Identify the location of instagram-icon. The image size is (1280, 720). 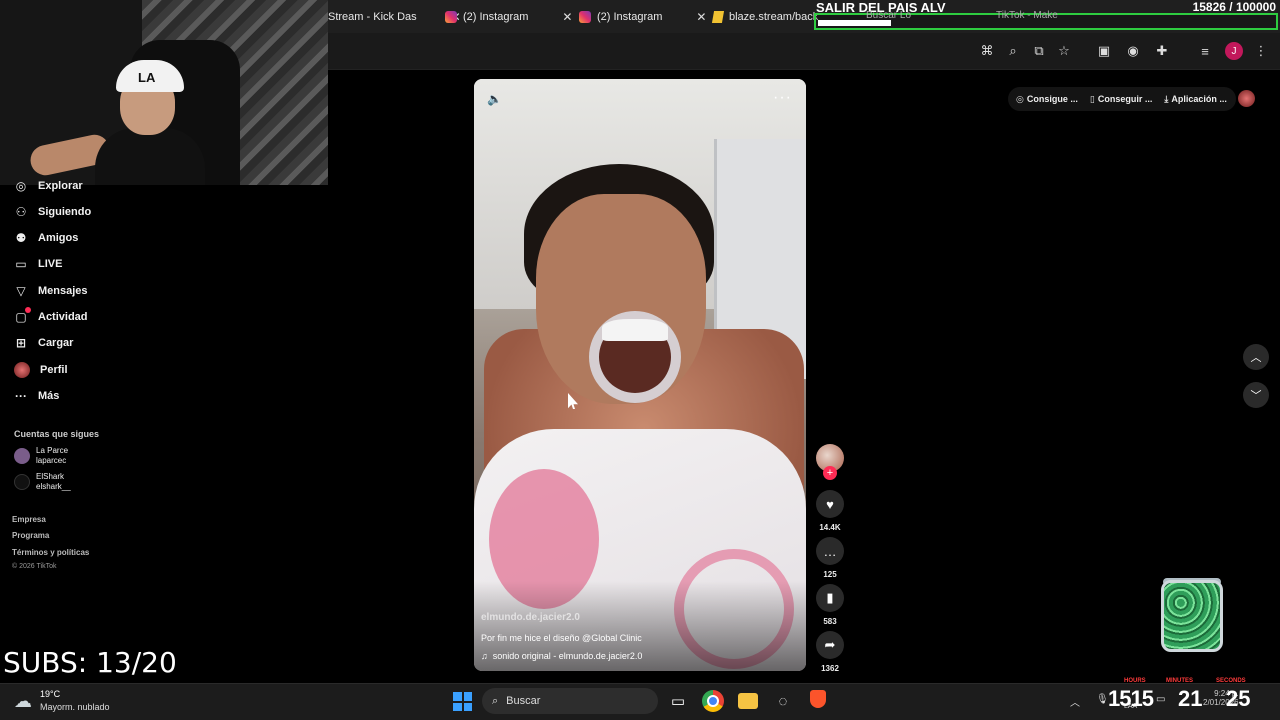
(451, 17).